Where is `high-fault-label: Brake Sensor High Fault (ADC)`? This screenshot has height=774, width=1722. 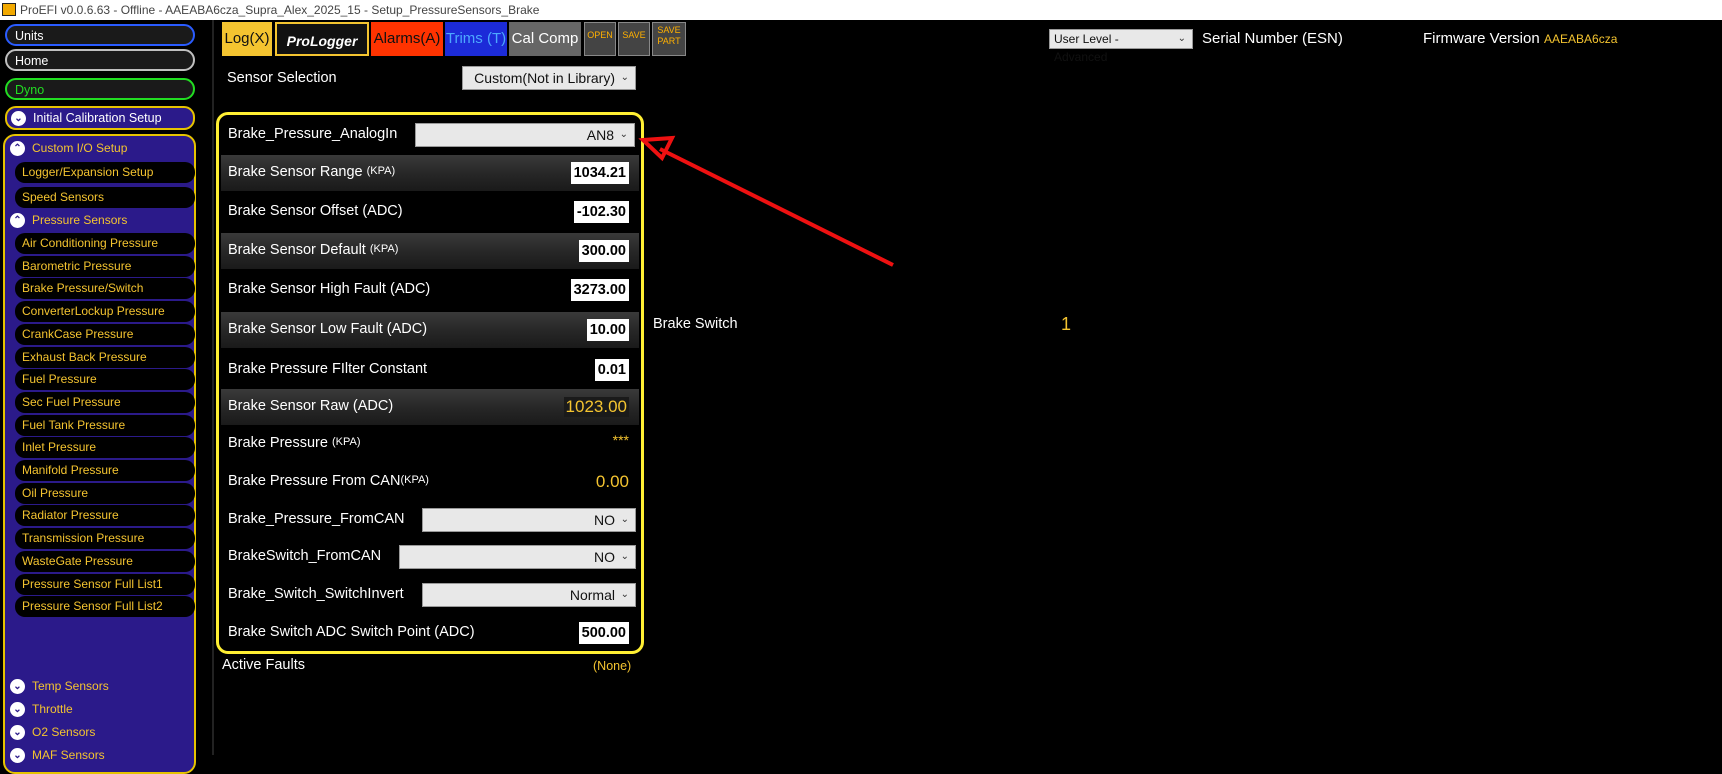 high-fault-label: Brake Sensor High Fault (ADC) is located at coordinates (329, 289).